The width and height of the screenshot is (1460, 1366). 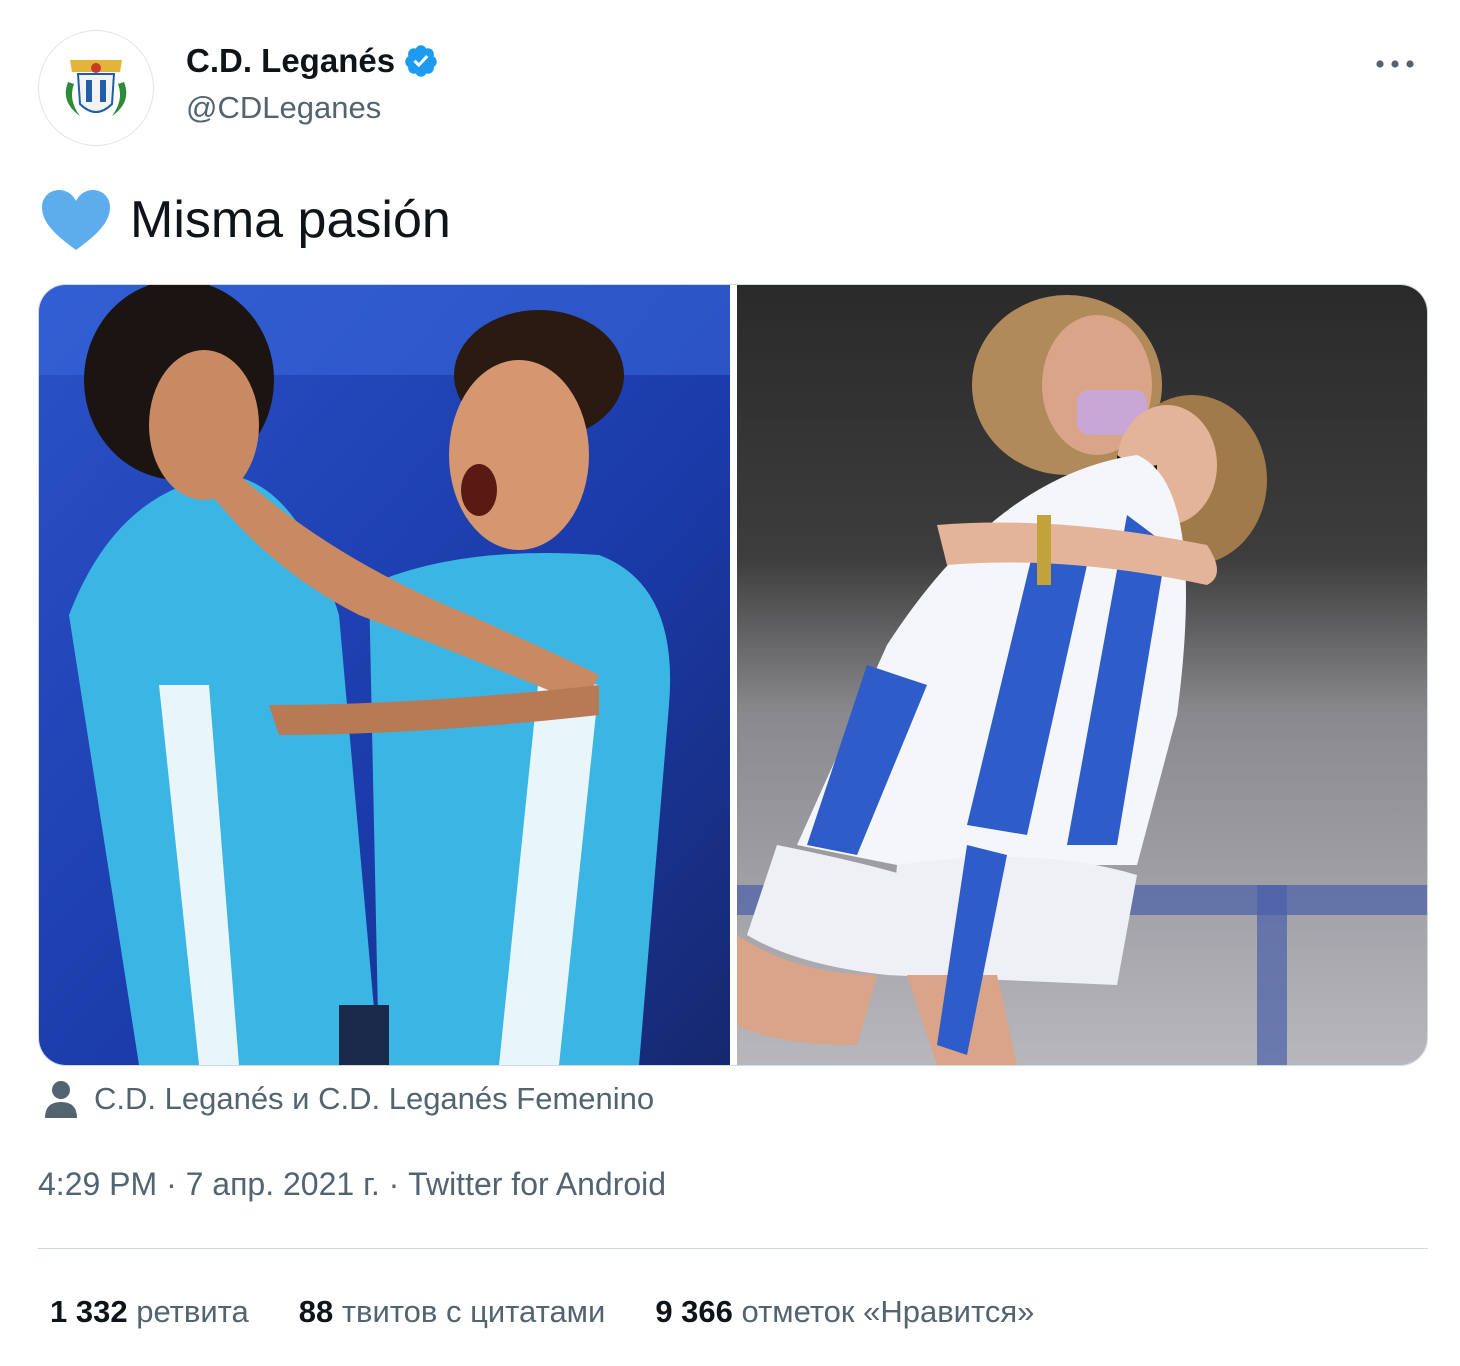 I want to click on divider, so click(x=733, y=1248).